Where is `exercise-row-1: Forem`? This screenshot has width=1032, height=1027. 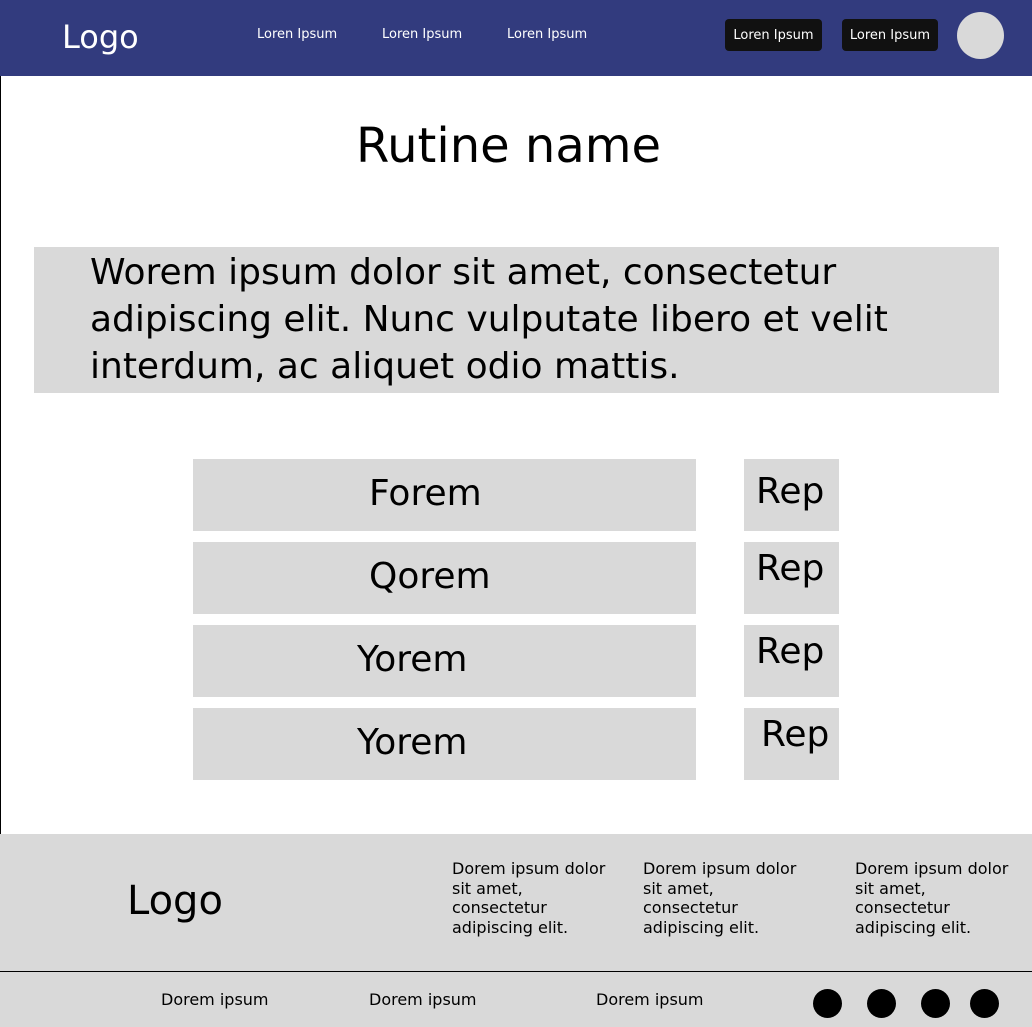 exercise-row-1: Forem is located at coordinates (444, 495).